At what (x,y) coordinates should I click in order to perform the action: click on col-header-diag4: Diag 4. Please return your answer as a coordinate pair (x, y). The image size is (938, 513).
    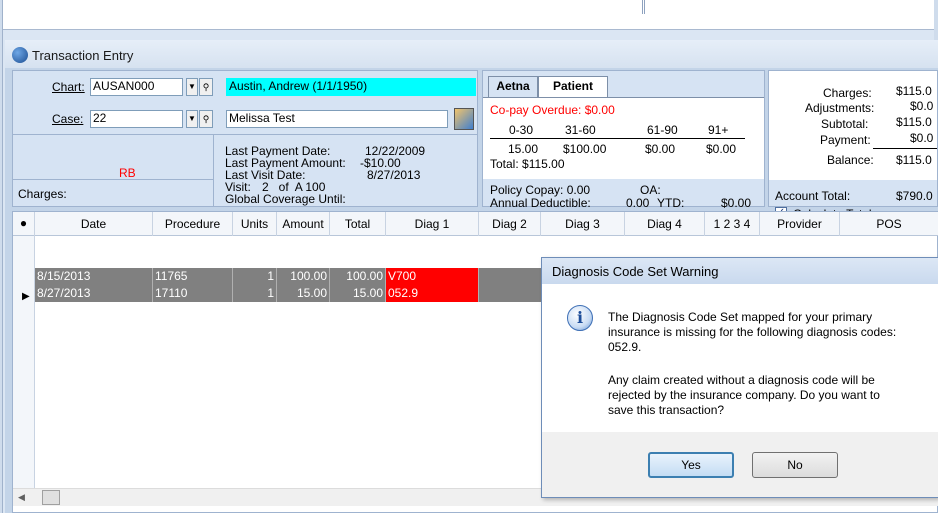
    Looking at the image, I should click on (665, 224).